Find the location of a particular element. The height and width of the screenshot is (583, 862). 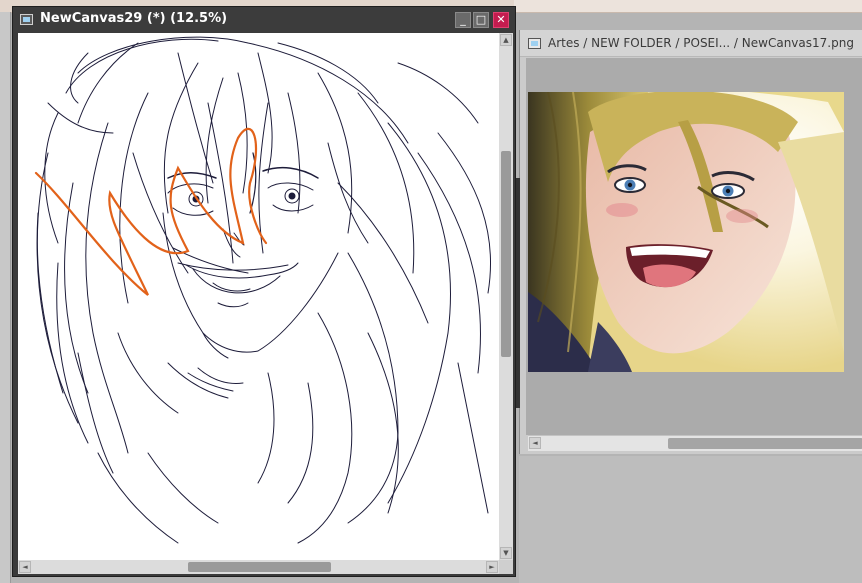

reference-scroll-thumb is located at coordinates (765, 443).